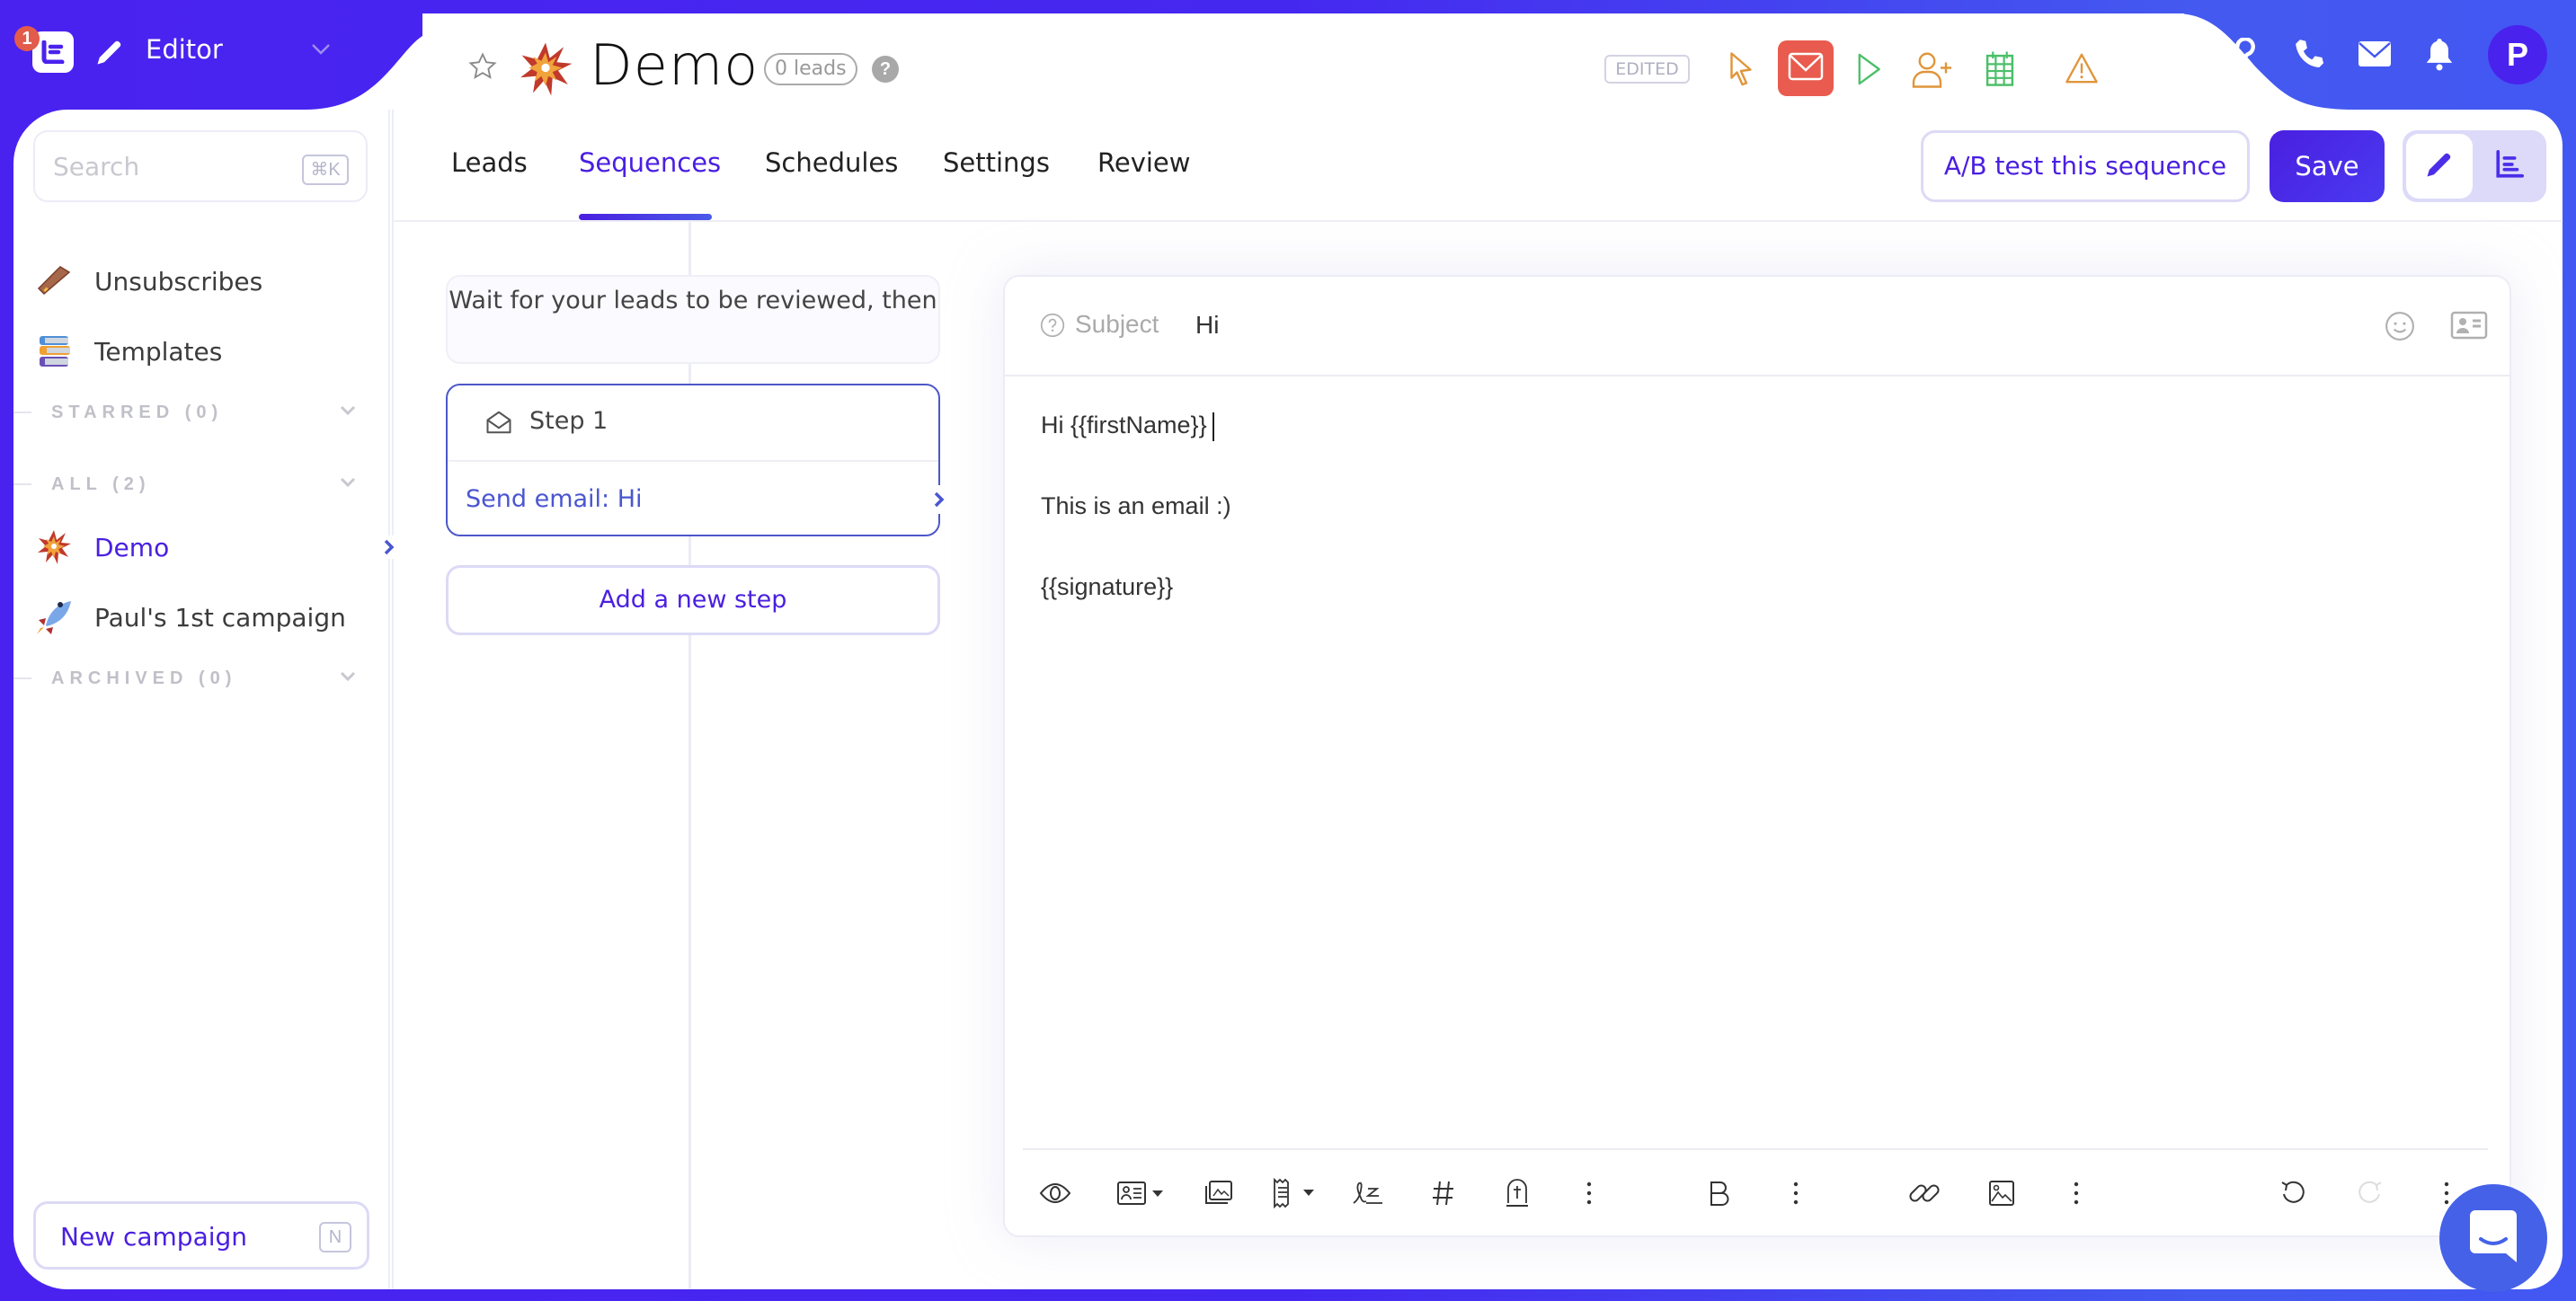 Image resolution: width=2576 pixels, height=1301 pixels. Describe the element at coordinates (170, 166) in the screenshot. I see `search-input` at that location.